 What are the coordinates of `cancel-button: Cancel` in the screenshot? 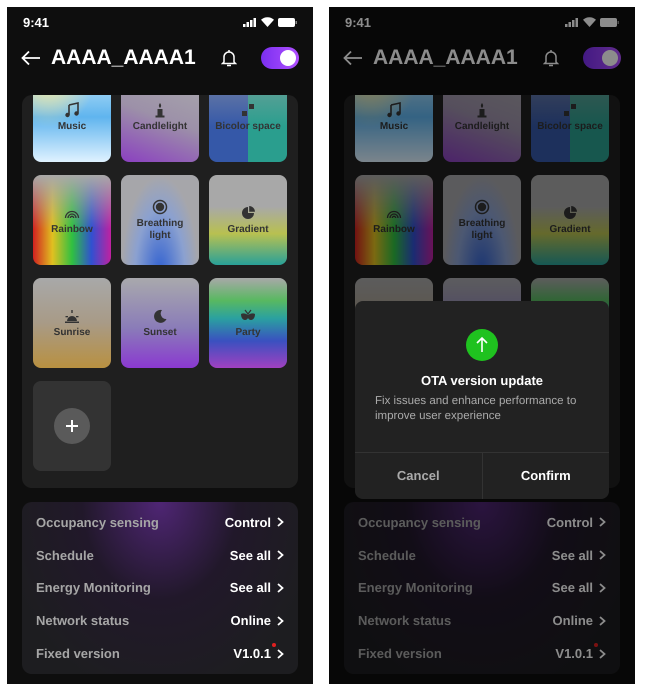 It's located at (418, 475).